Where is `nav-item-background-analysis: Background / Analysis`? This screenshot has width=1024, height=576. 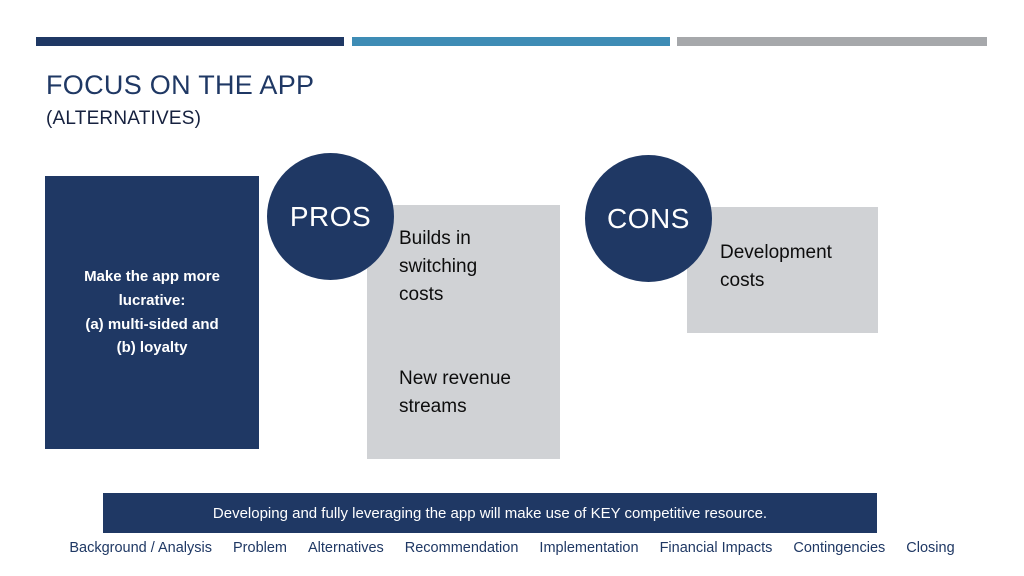 nav-item-background-analysis: Background / Analysis is located at coordinates (140, 548).